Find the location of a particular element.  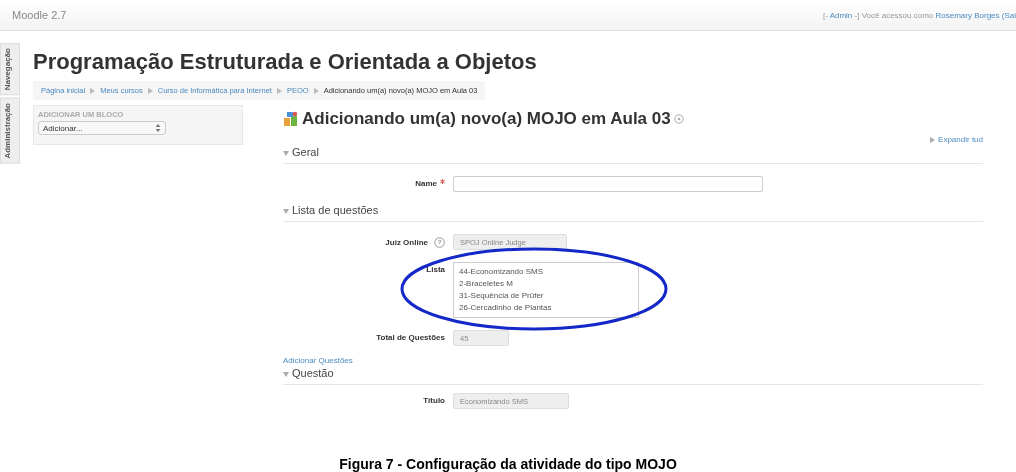

user-link: Admin is located at coordinates (841, 15).